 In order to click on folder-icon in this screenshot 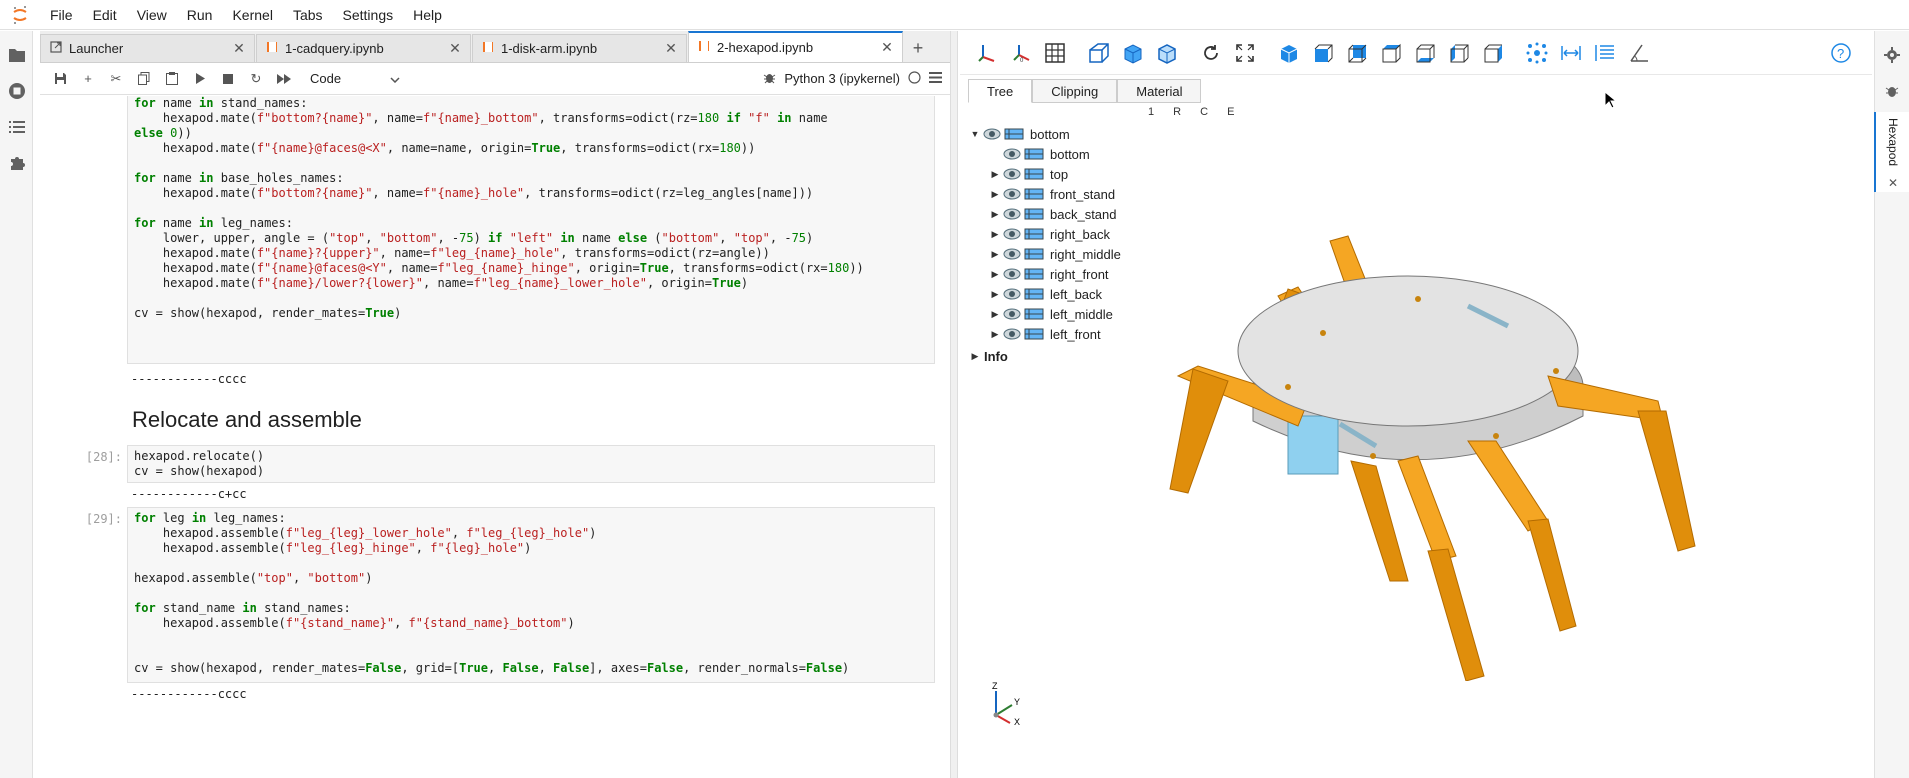, I will do `click(16, 55)`.